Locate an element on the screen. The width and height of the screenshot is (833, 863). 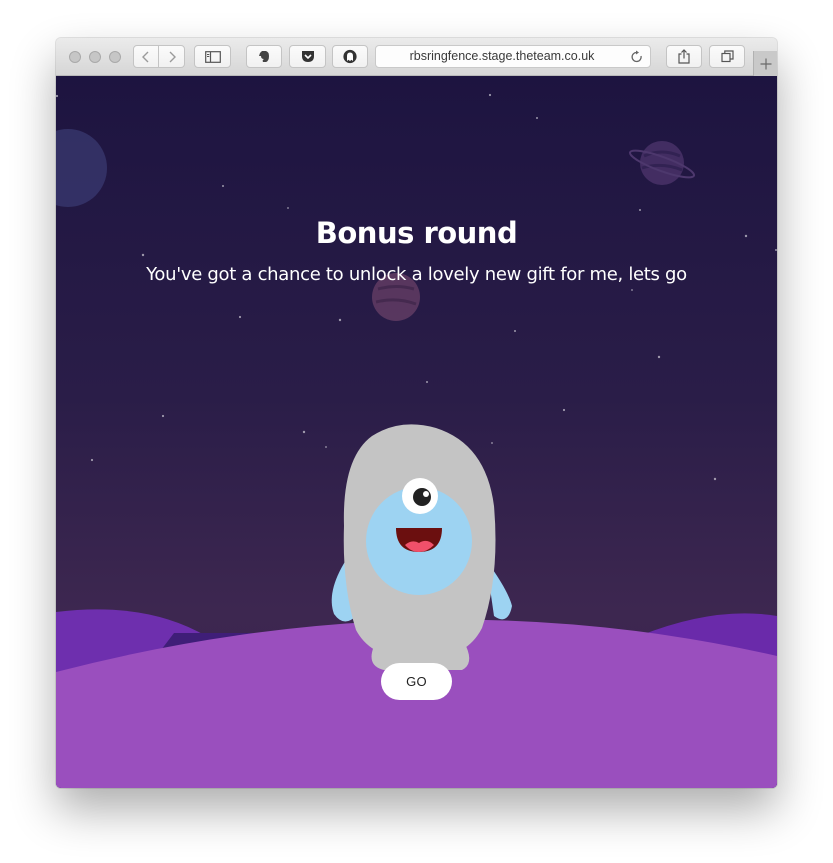
close-window-button is located at coordinates (75, 57).